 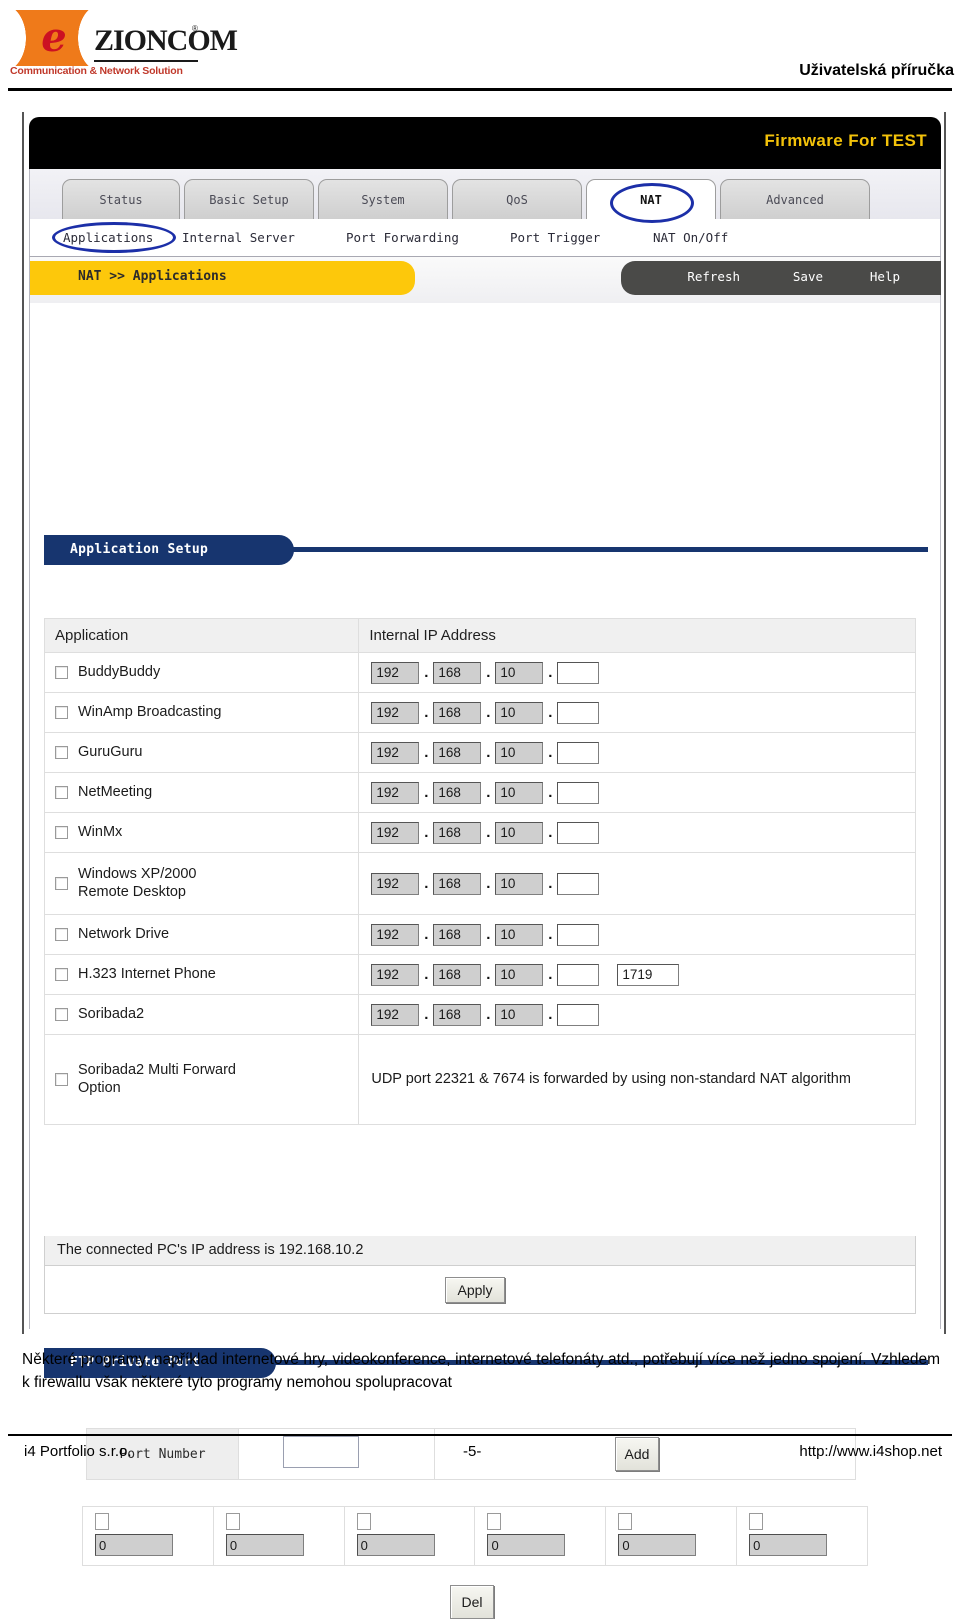 I want to click on tab-system: System, so click(x=383, y=199).